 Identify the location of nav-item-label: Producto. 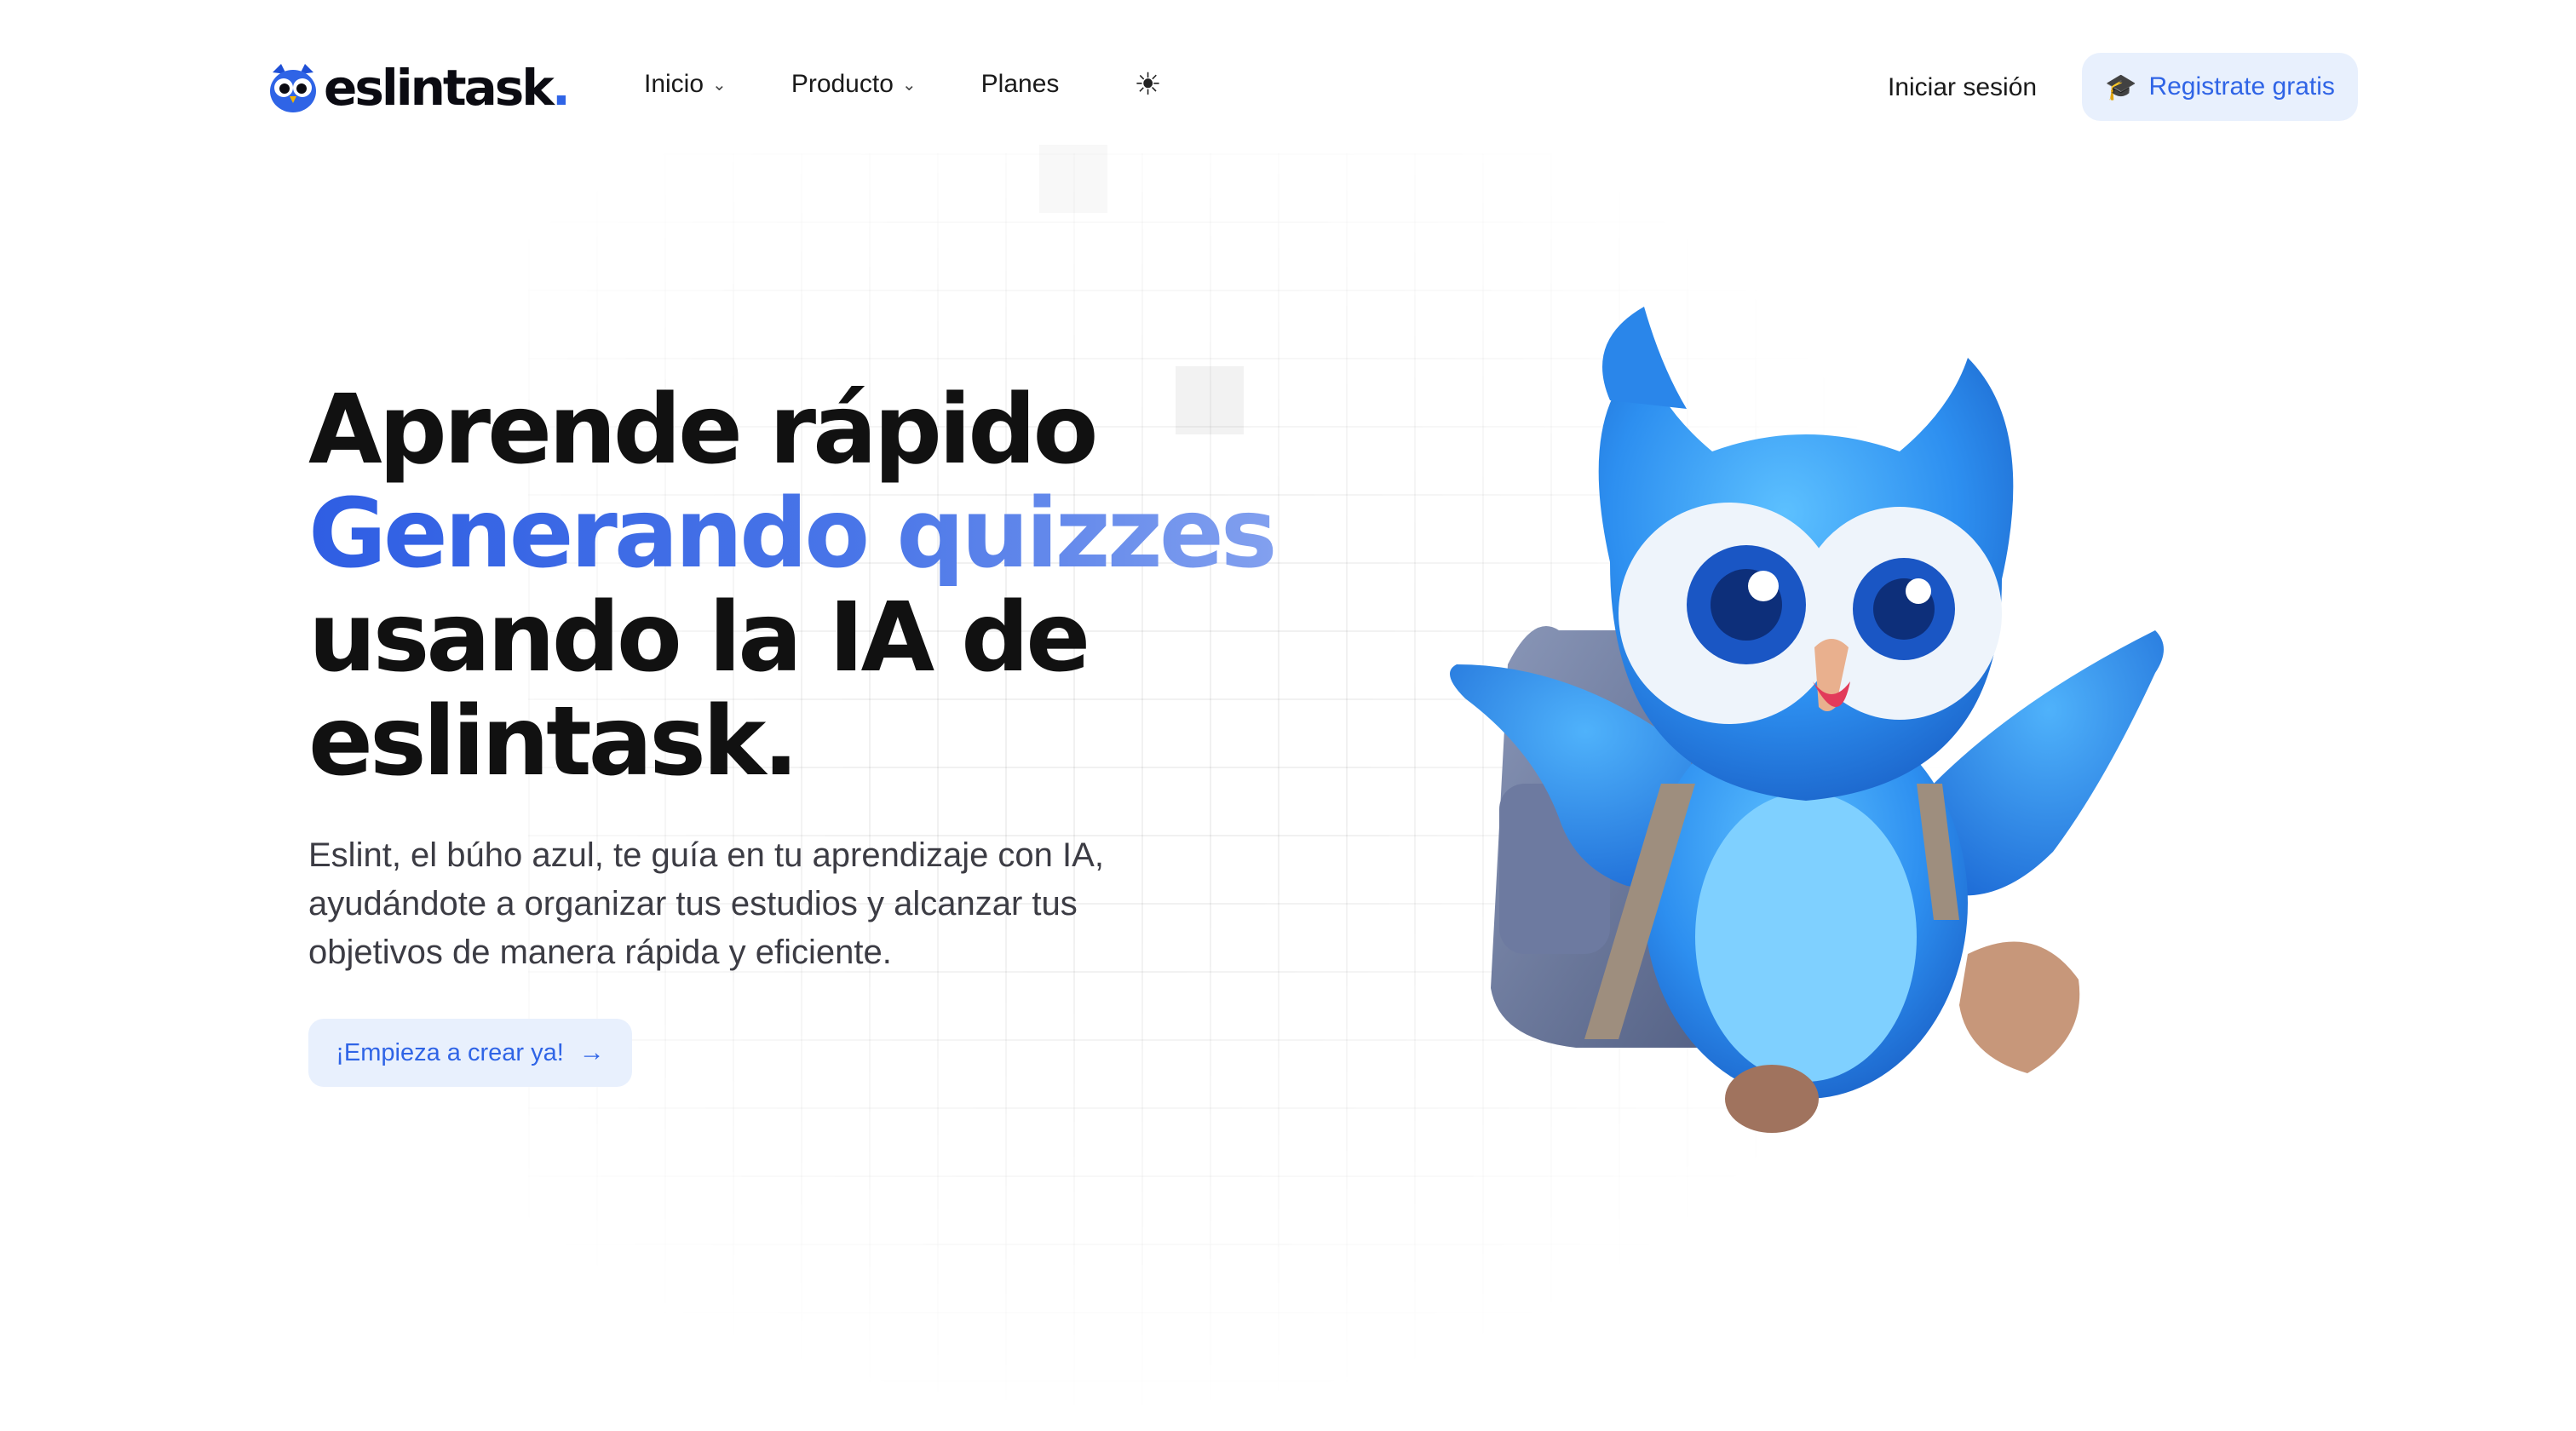
(843, 84).